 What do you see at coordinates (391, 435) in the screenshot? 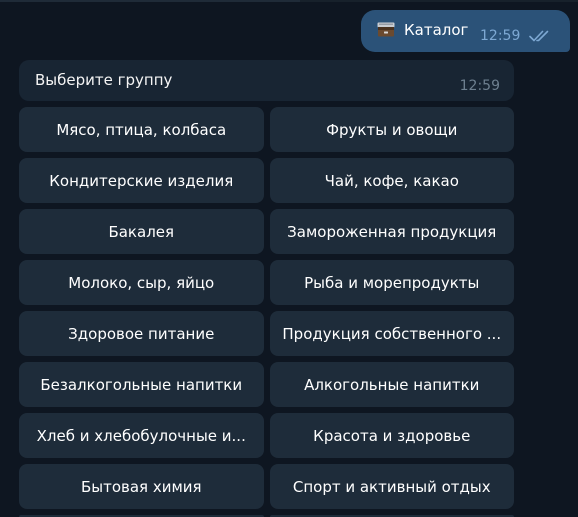
I see `keyboard-button-beauty-health: Красота и здоровье` at bounding box center [391, 435].